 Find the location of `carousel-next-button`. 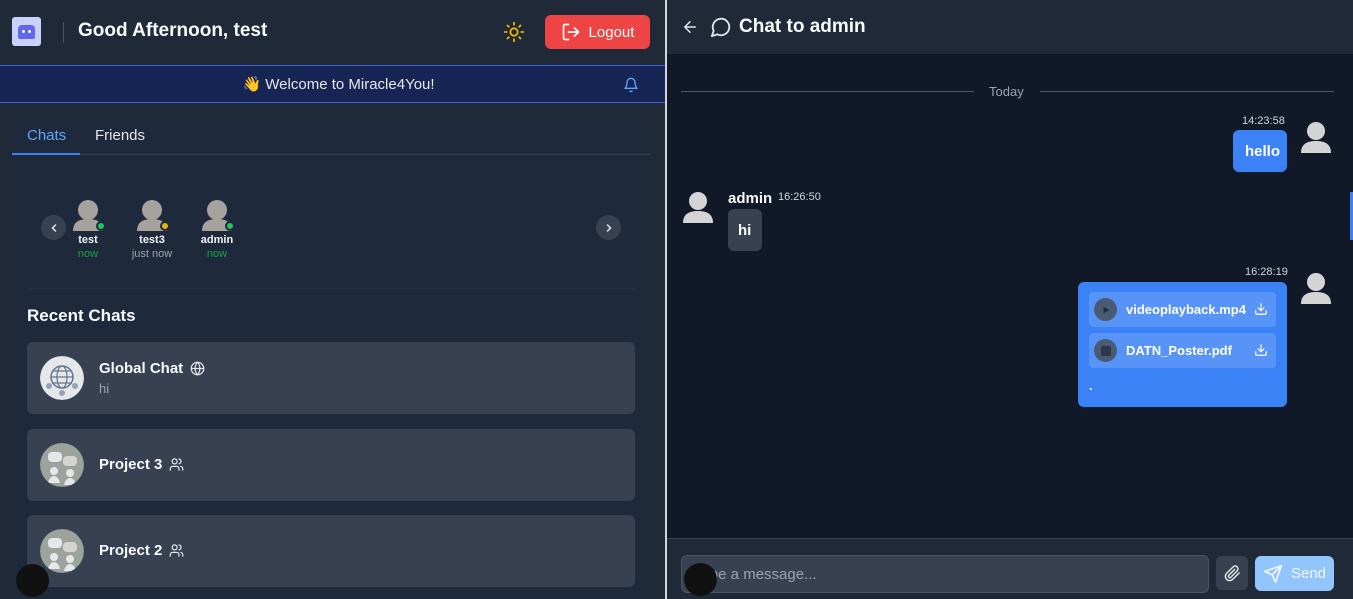

carousel-next-button is located at coordinates (608, 227).